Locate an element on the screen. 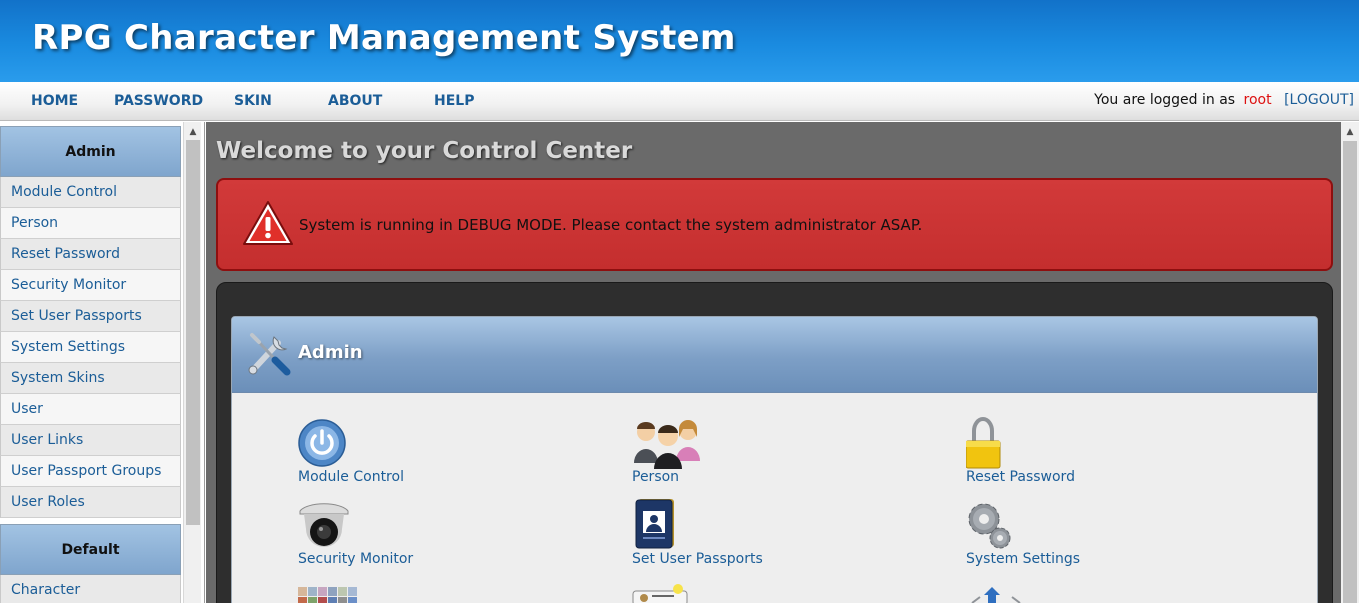 Image resolution: width=1359 pixels, height=603 pixels. tile-security-monitor: Security Monitor is located at coordinates (408, 539).